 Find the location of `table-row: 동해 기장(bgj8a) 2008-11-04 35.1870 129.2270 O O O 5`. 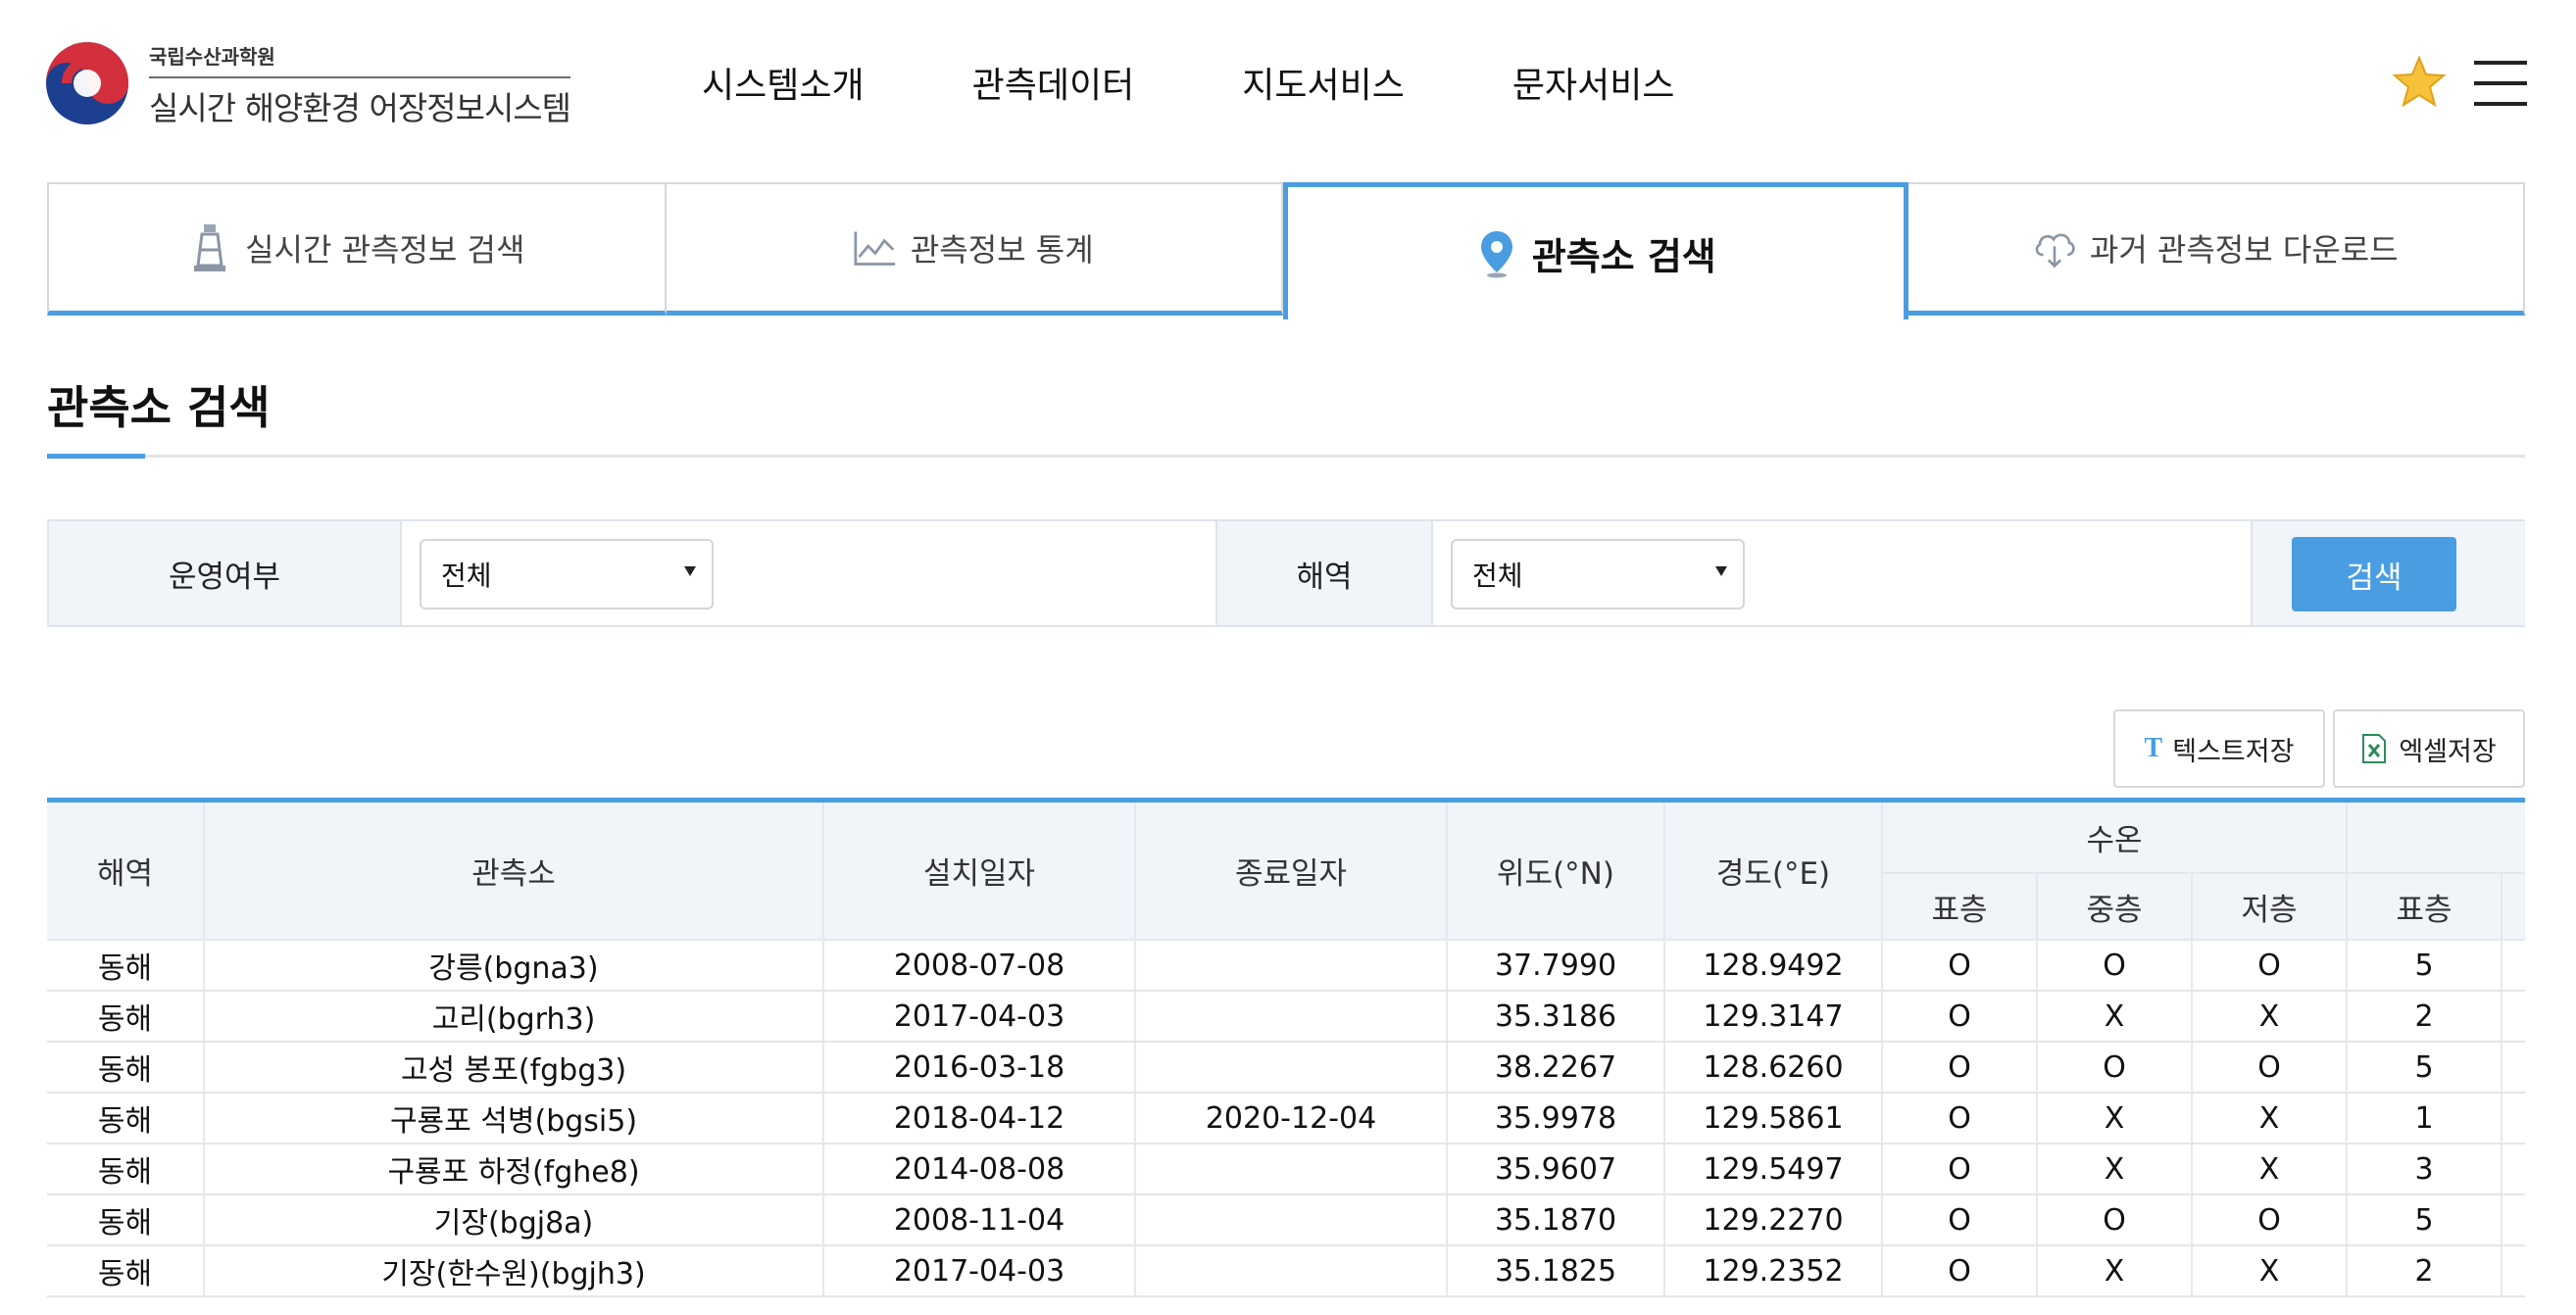

table-row: 동해 기장(bgj8a) 2008-11-04 35.1870 129.2270 O O O 5 is located at coordinates (1286, 1220).